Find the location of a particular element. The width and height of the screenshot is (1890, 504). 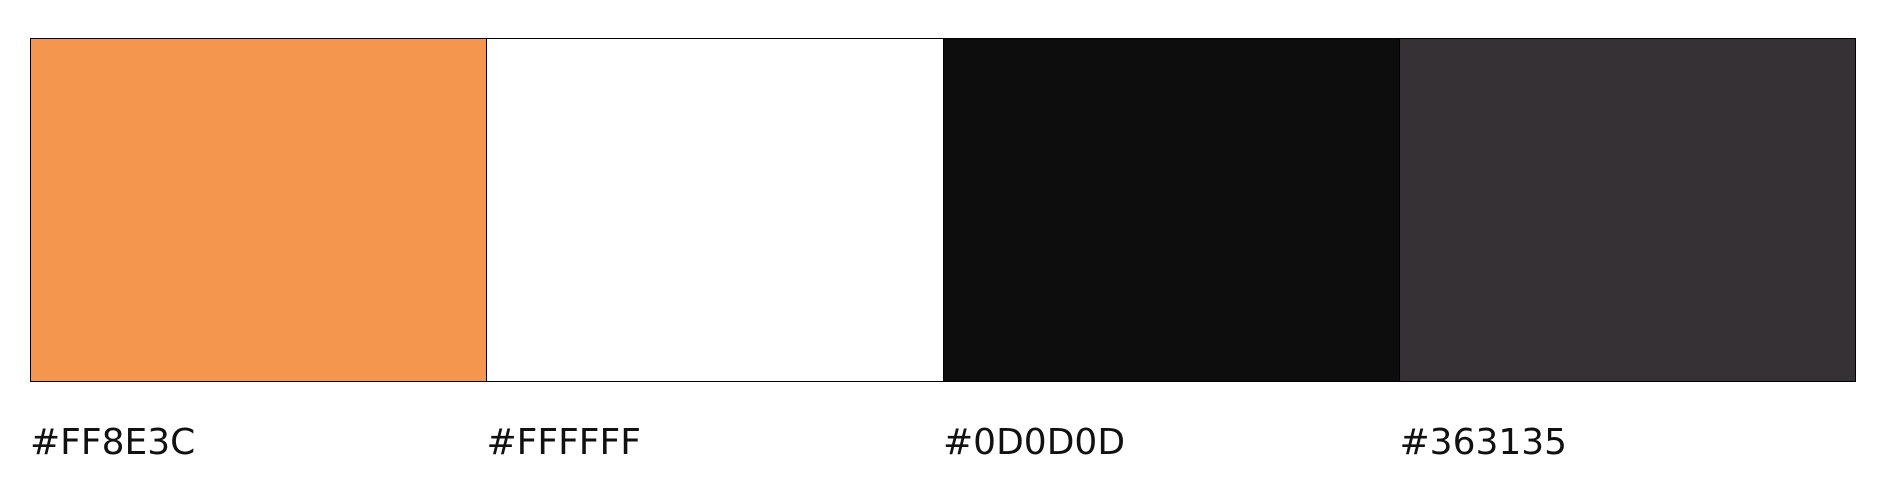

color-label-dark-gray: #363135 is located at coordinates (1483, 442).